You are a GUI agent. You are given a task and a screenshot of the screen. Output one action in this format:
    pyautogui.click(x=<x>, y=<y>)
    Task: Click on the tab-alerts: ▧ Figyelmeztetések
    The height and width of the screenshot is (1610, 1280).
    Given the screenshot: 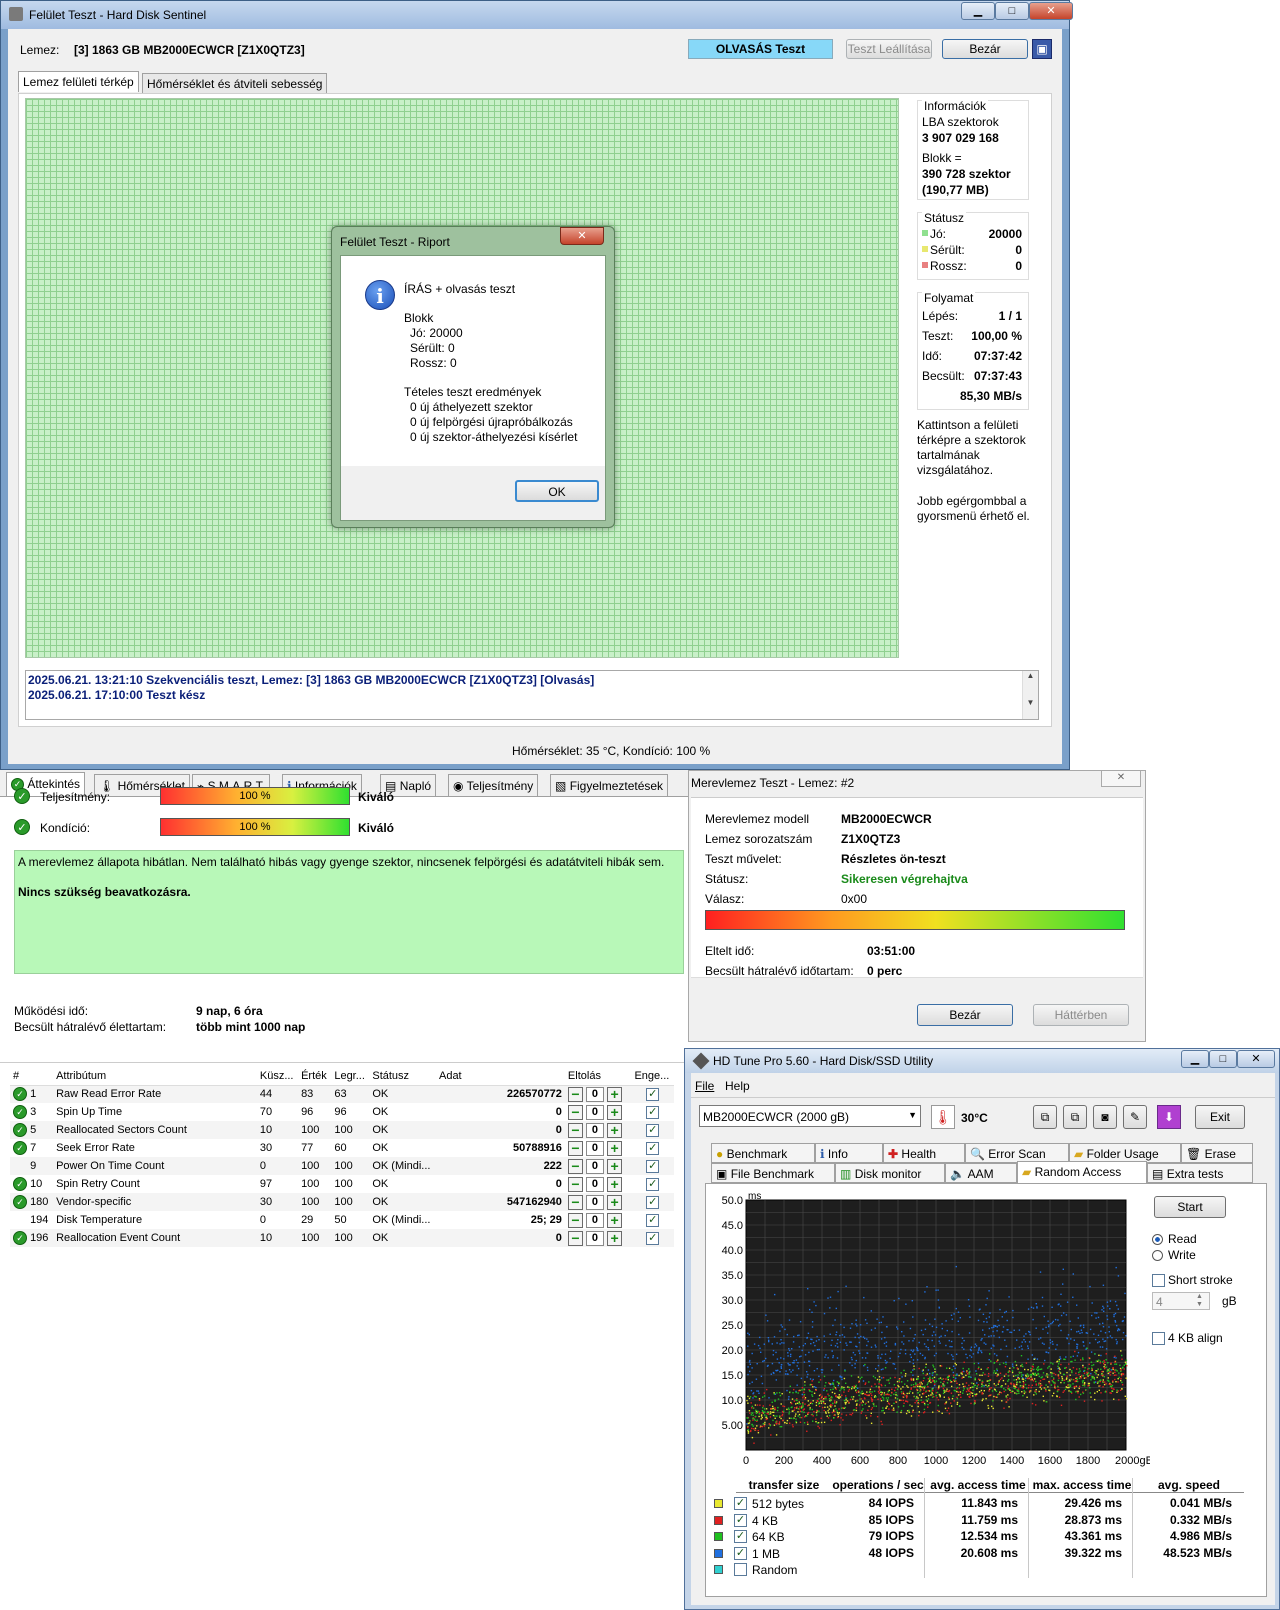 What is the action you would take?
    pyautogui.click(x=609, y=785)
    